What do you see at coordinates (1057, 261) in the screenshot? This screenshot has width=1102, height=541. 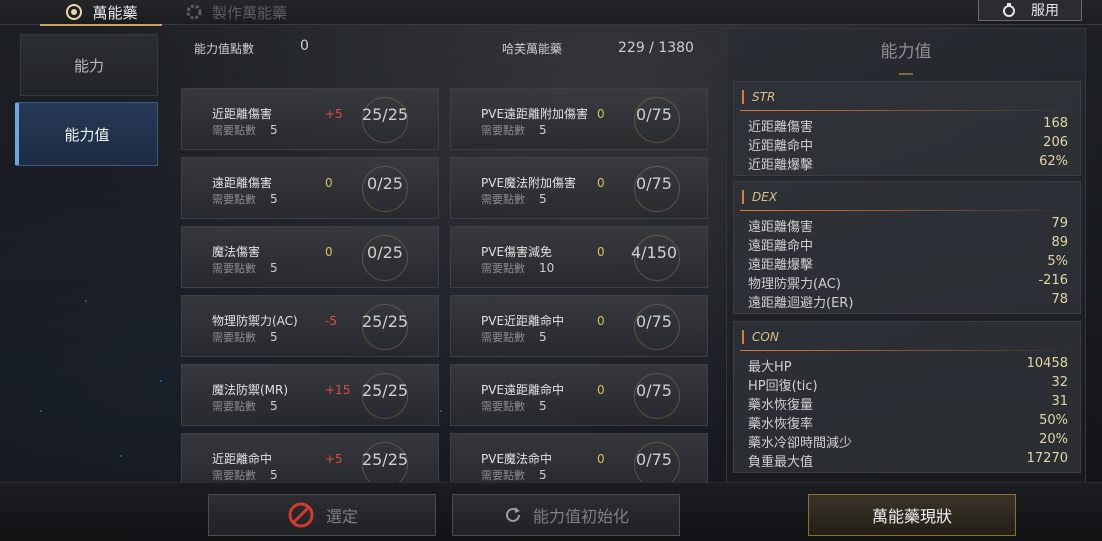 I see `stat-row-value: 5%` at bounding box center [1057, 261].